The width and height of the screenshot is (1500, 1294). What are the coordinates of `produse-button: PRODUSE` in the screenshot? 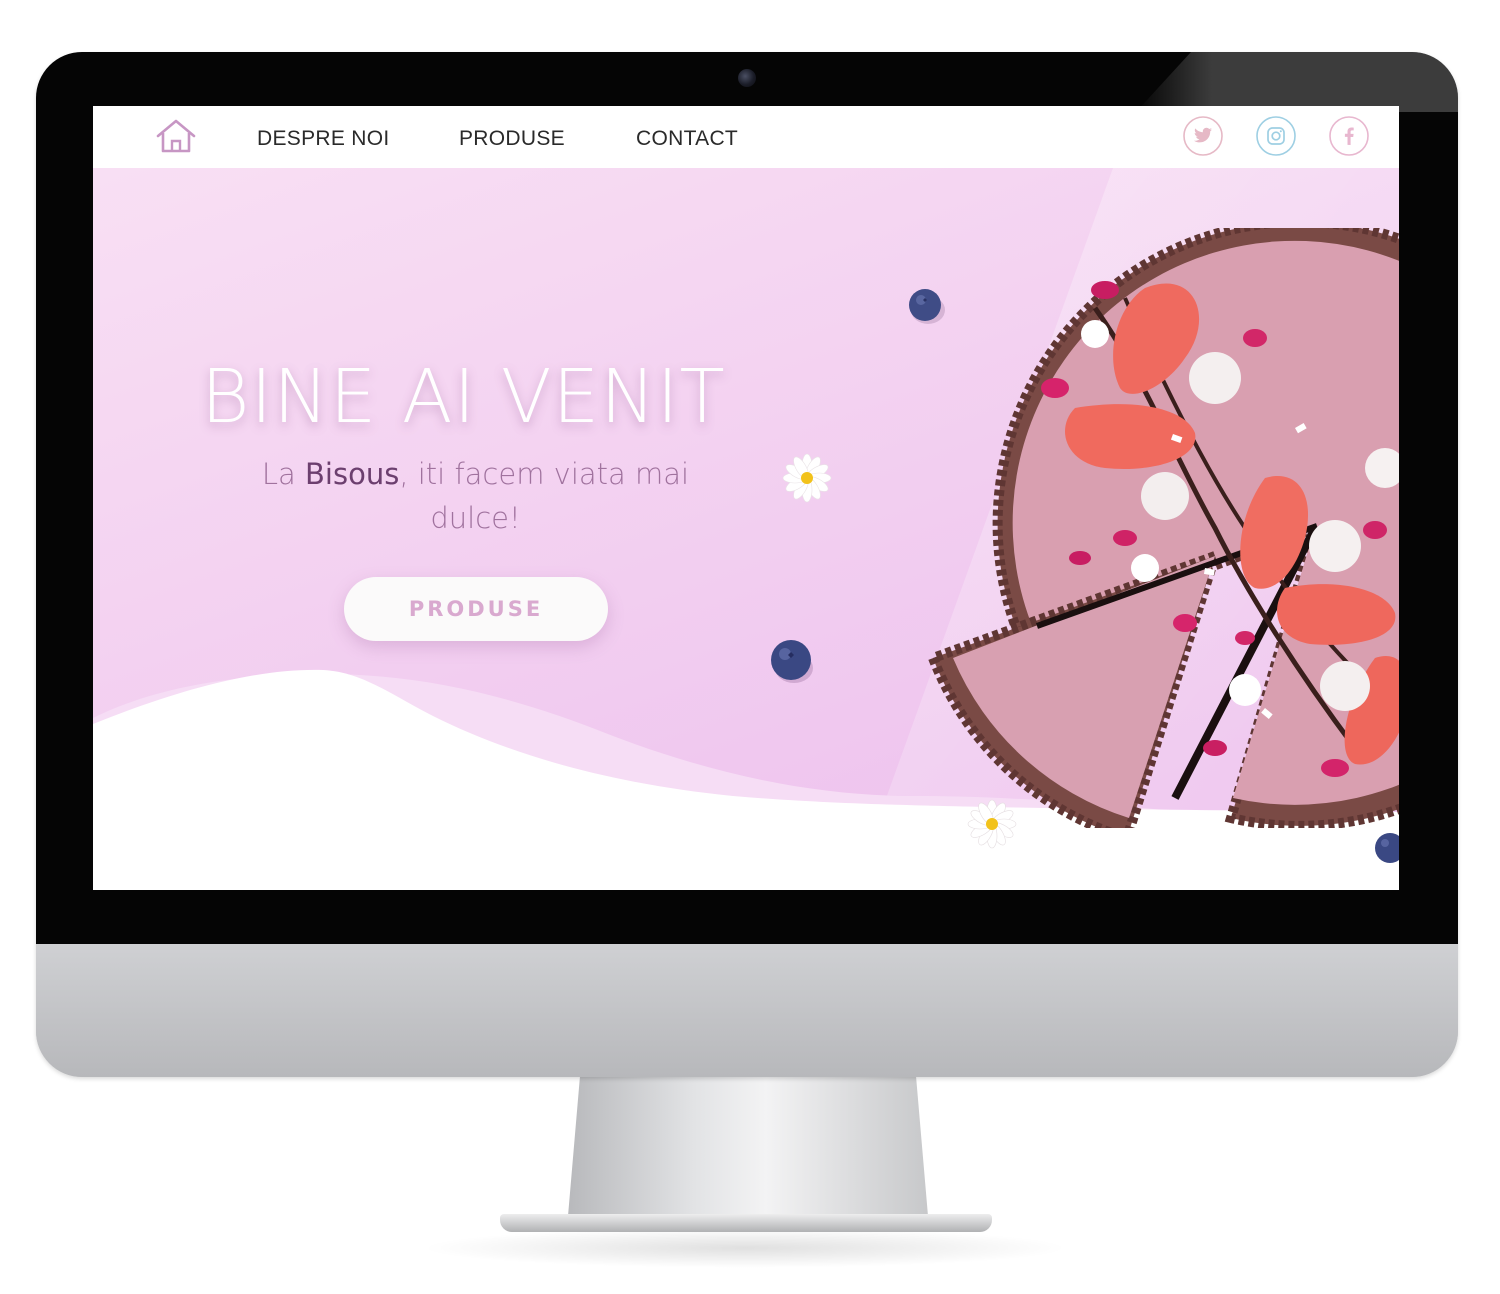 It's located at (476, 609).